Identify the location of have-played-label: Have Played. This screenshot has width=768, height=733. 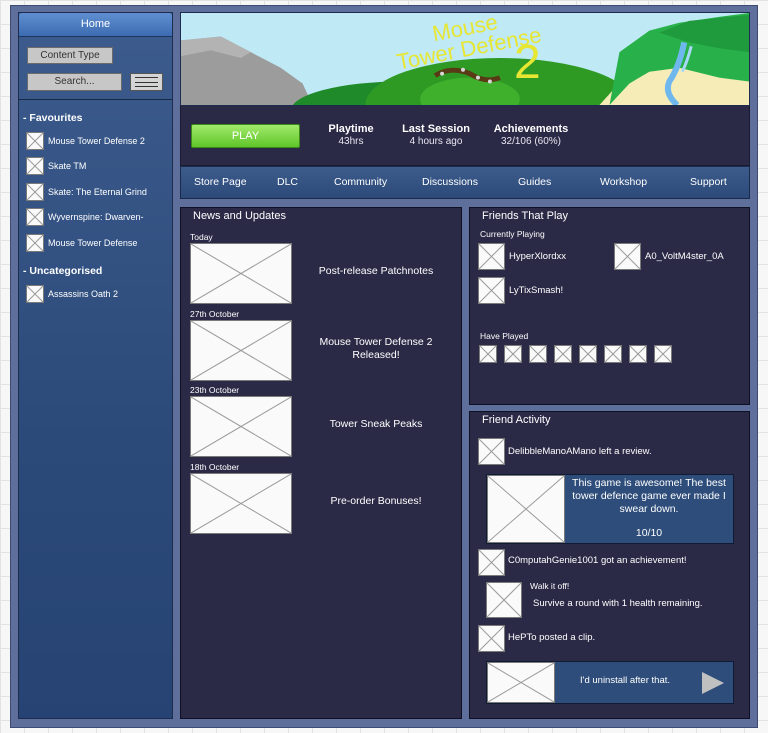
(504, 336).